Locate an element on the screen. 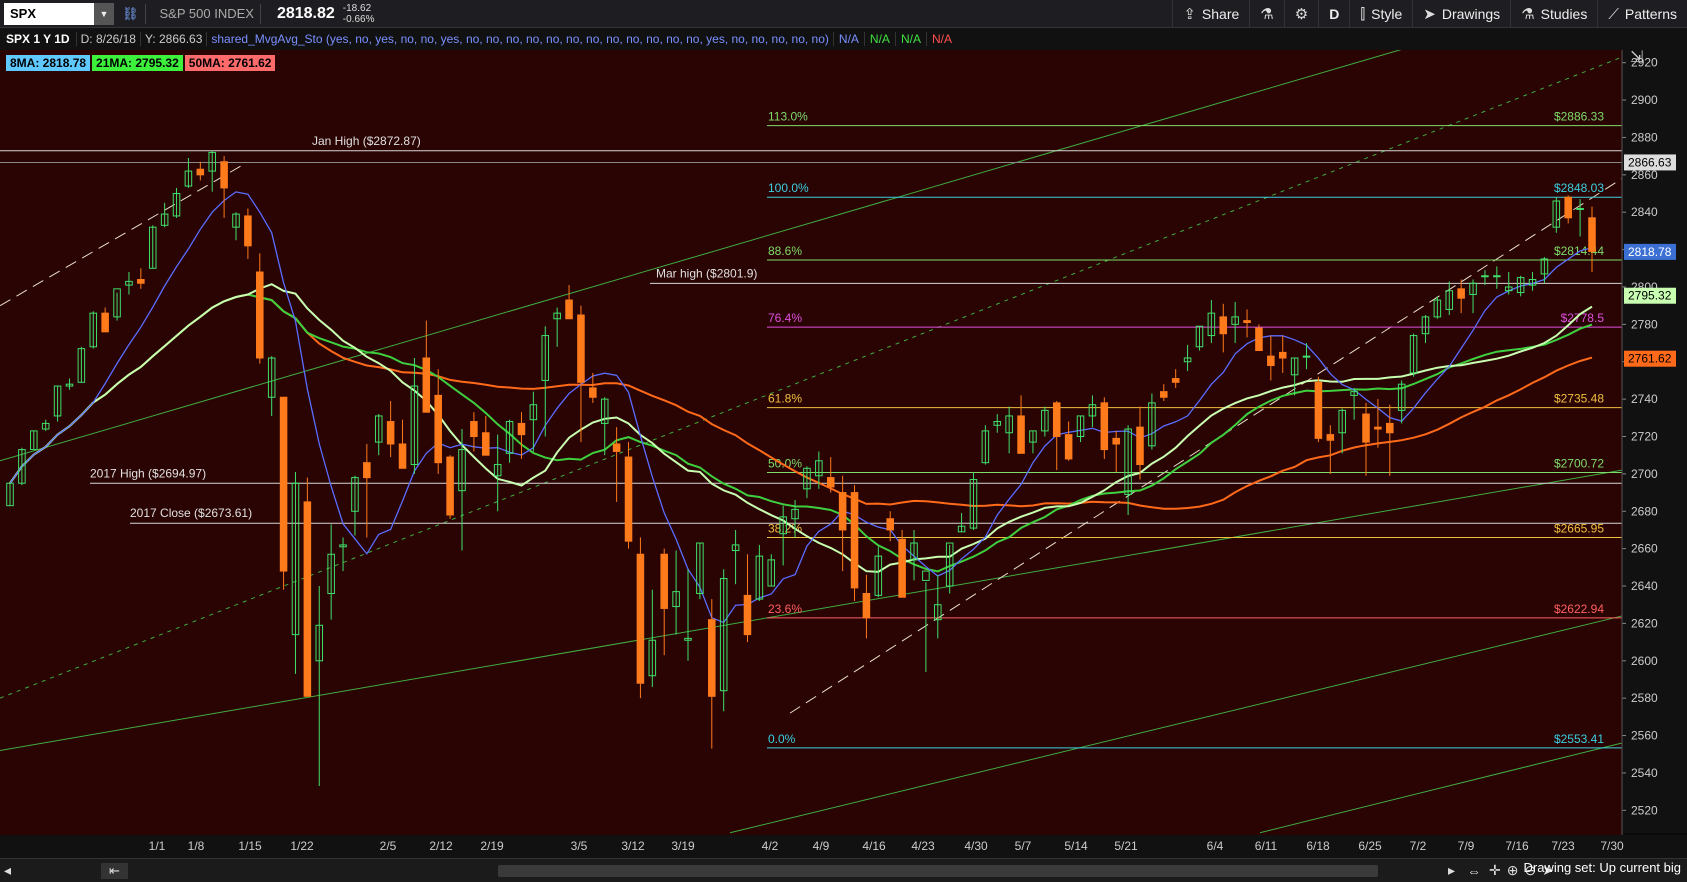 This screenshot has height=882, width=1687. date-tick-label: 2/19 is located at coordinates (492, 846).